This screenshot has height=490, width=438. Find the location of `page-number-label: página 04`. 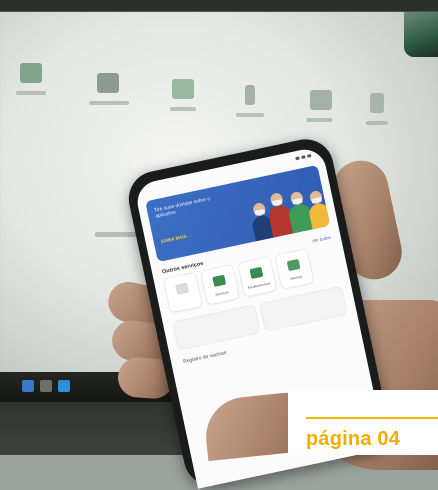

page-number-label: página 04 is located at coordinates (353, 439).